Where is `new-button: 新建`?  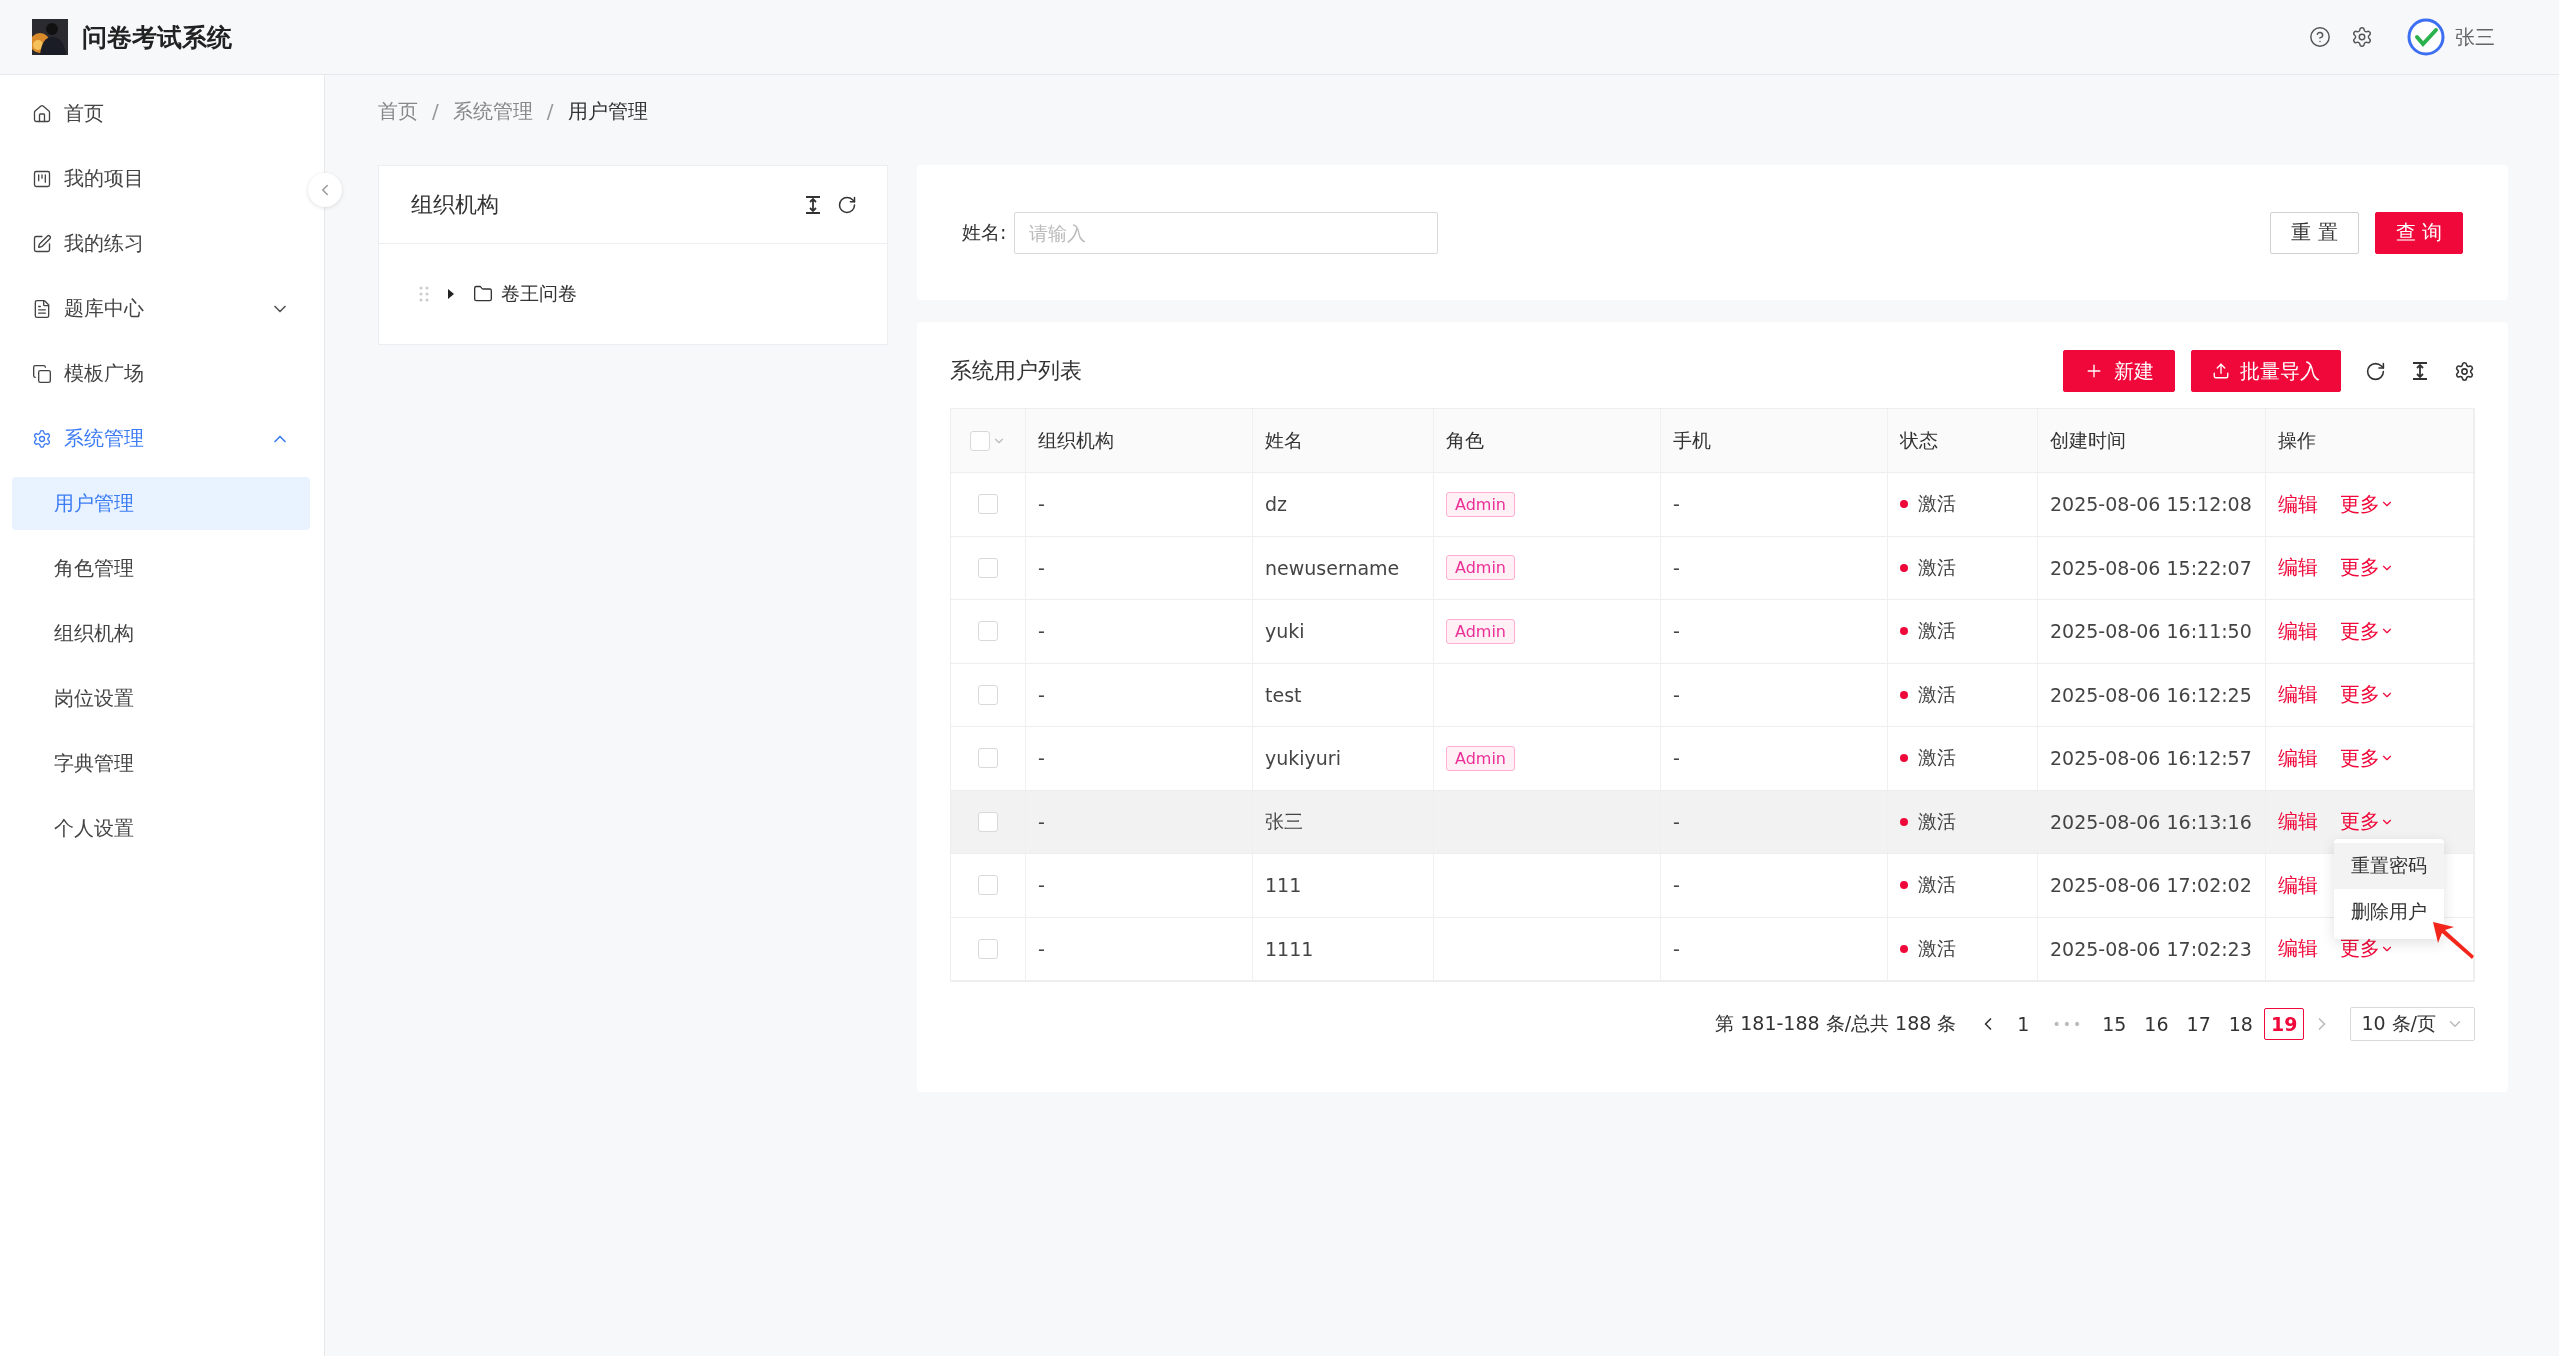 new-button: 新建 is located at coordinates (2119, 371).